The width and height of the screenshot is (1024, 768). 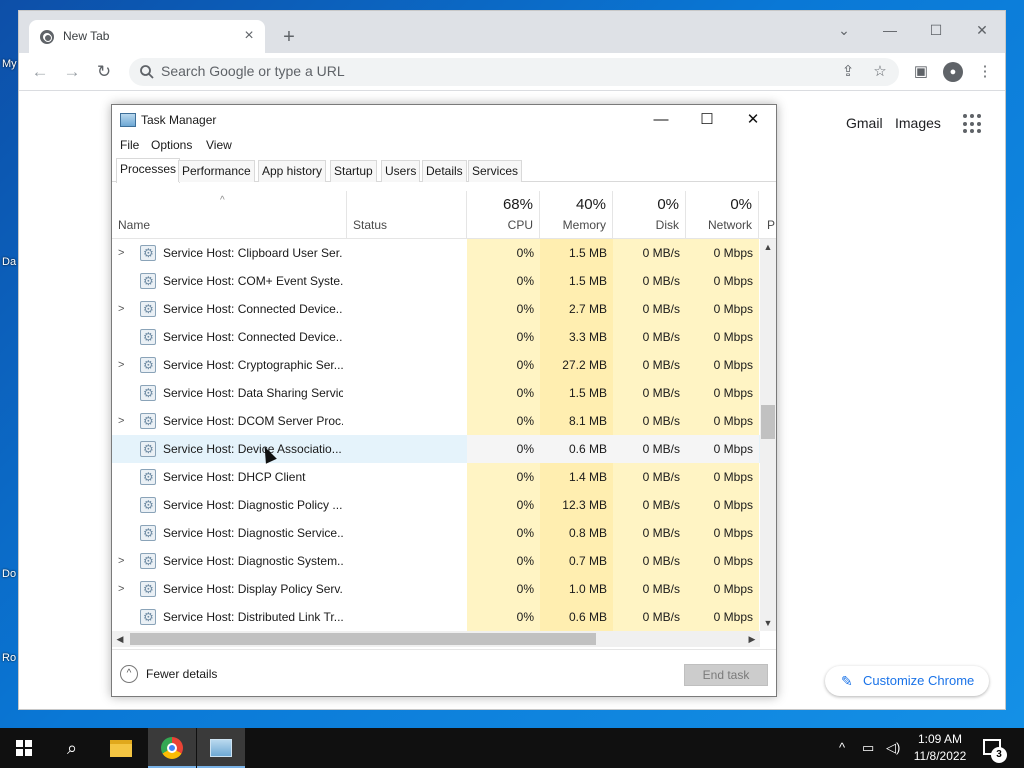 What do you see at coordinates (9, 658) in the screenshot?
I see `desktop-icon-label: Ro` at bounding box center [9, 658].